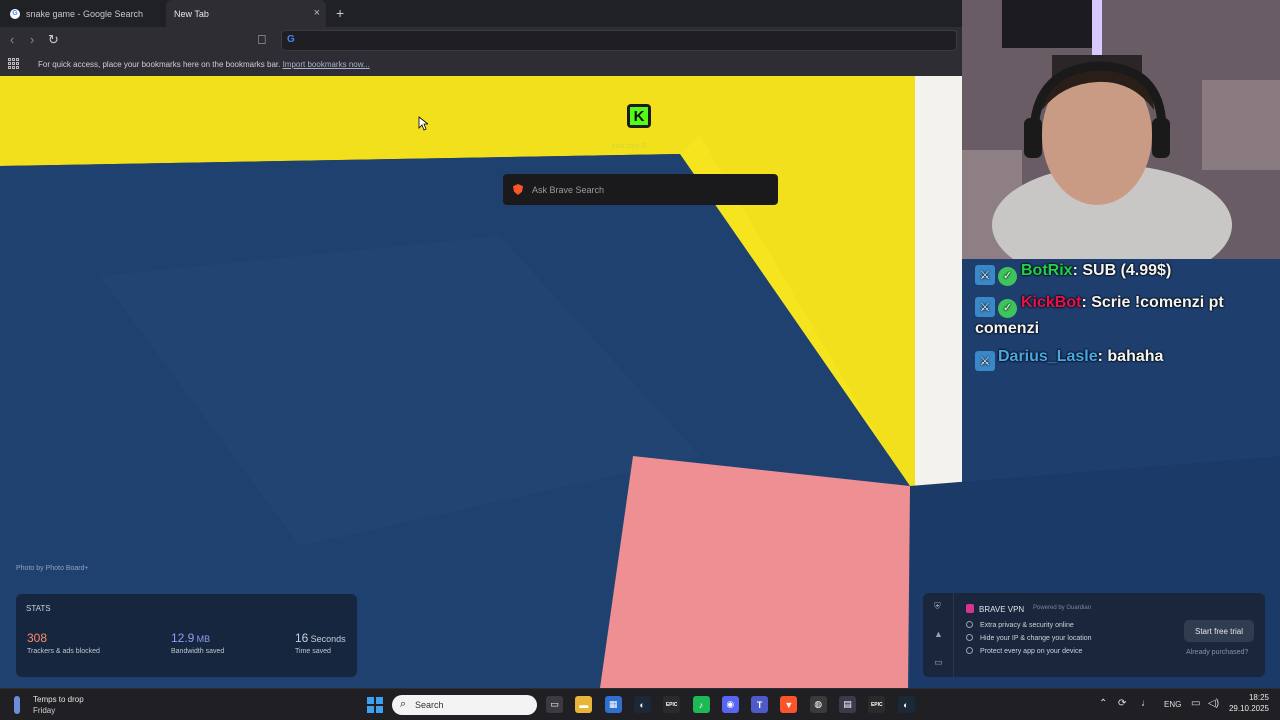 The width and height of the screenshot is (1280, 720). I want to click on chat-message: ⚔ ✓ KickBot: Scrie !comenzi pt comenzi, so click(1099, 315).